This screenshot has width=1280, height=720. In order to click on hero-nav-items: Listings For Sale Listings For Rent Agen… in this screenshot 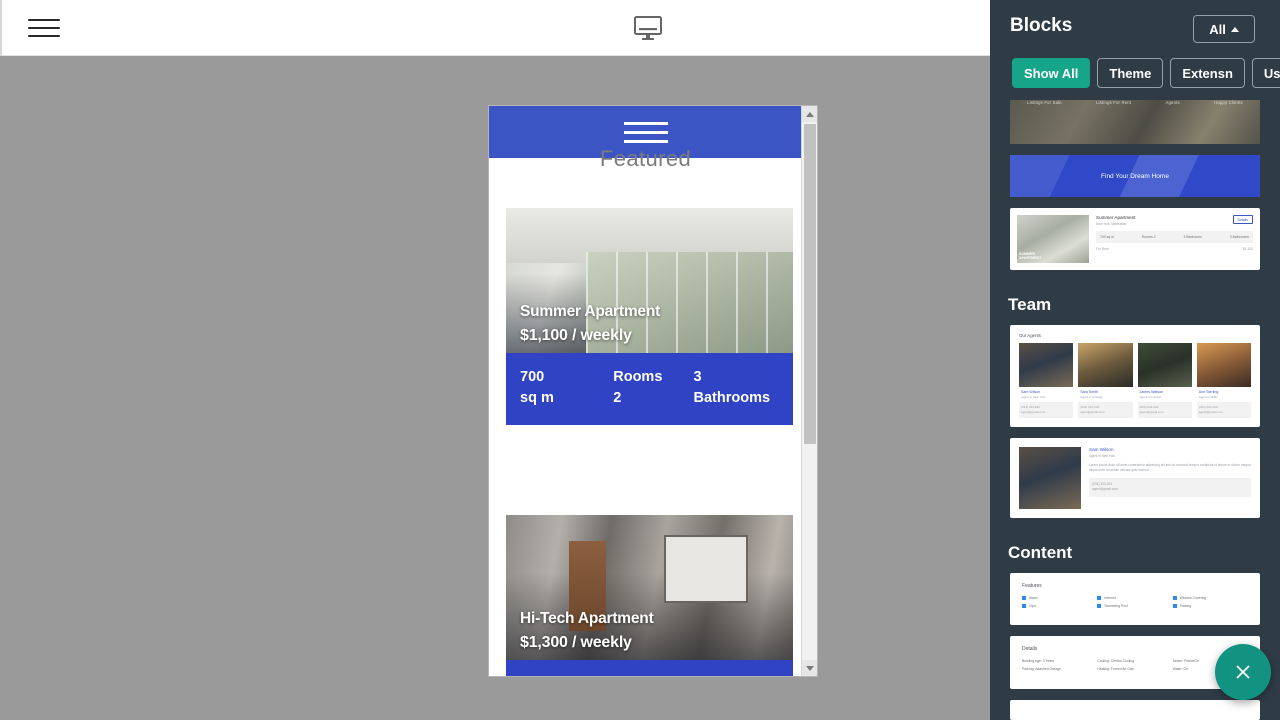, I will do `click(1135, 102)`.